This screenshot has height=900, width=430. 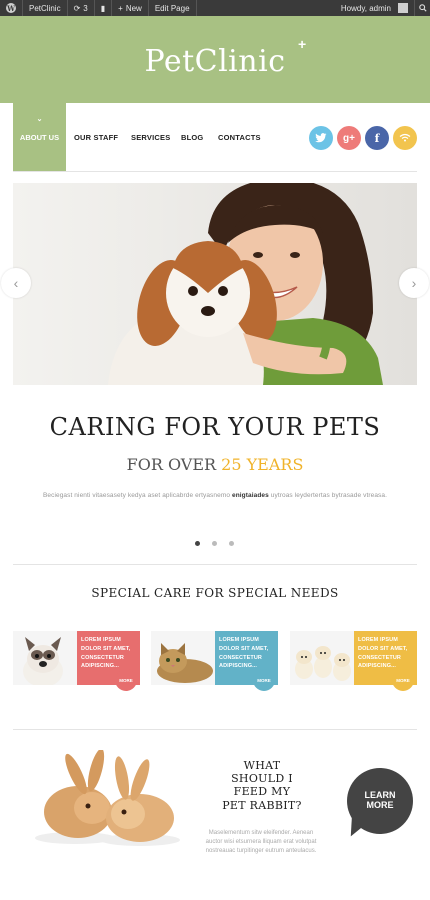 I want to click on nav-item-services: SERVICES, so click(x=150, y=137).